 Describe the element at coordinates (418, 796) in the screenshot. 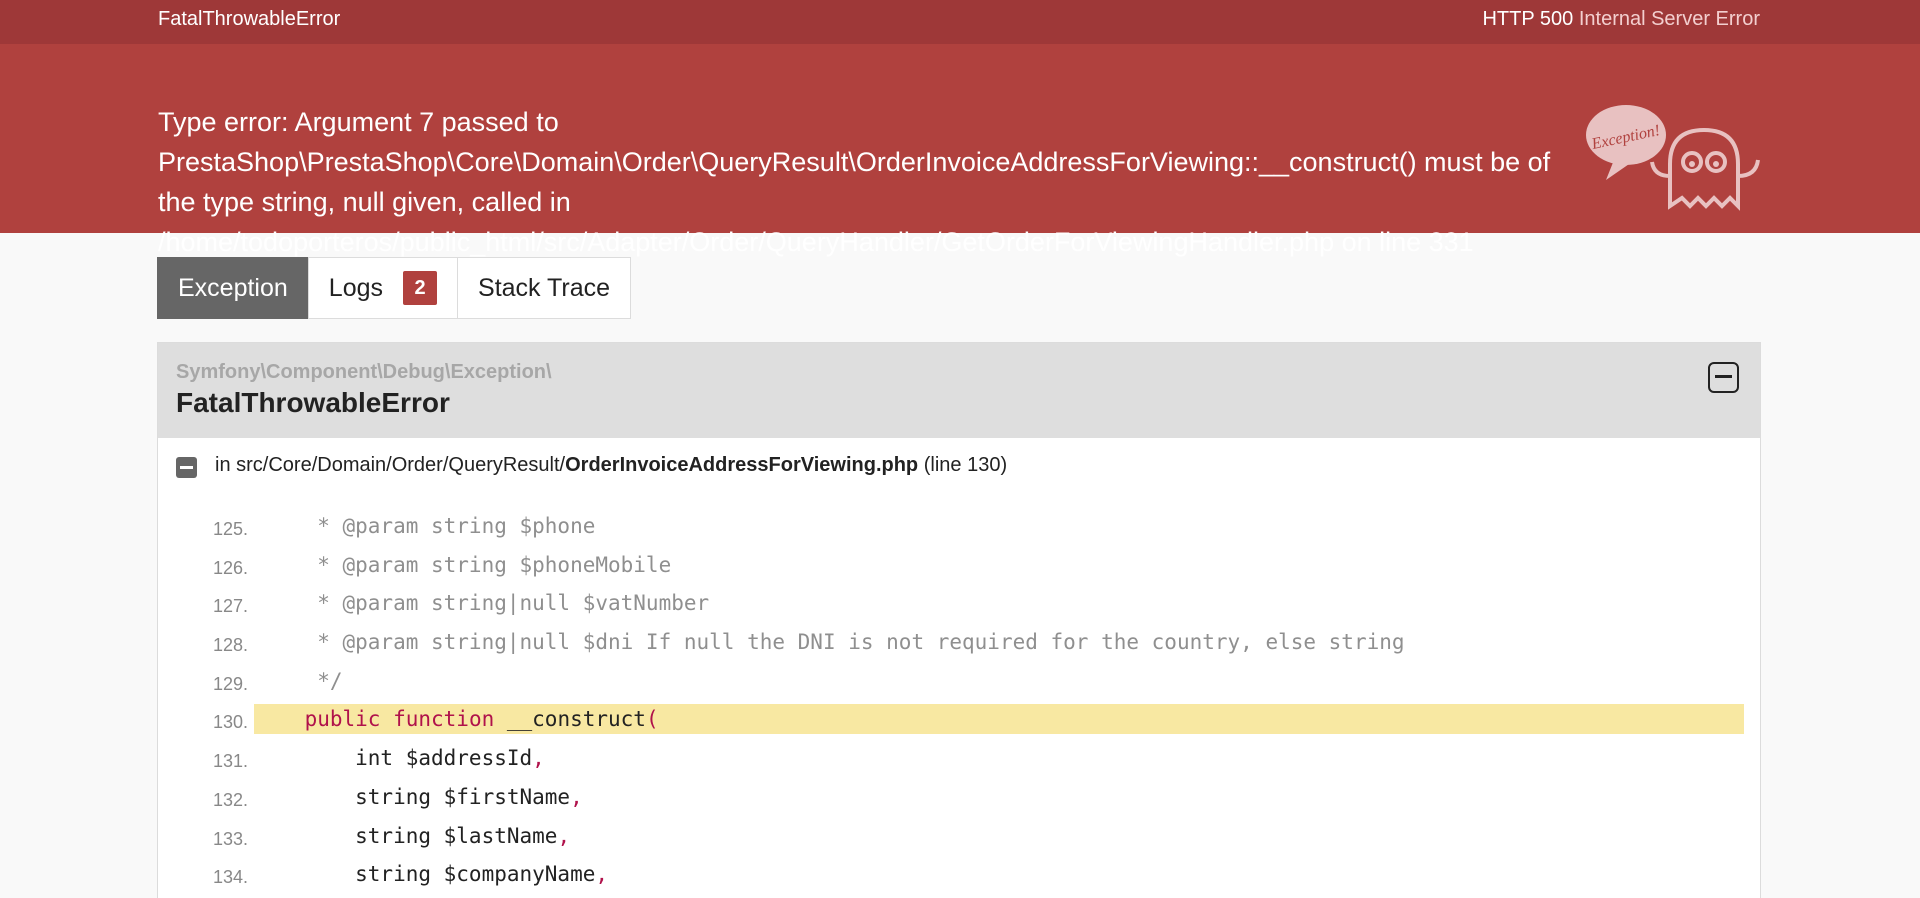

I see `line-source: string $firstName,` at that location.